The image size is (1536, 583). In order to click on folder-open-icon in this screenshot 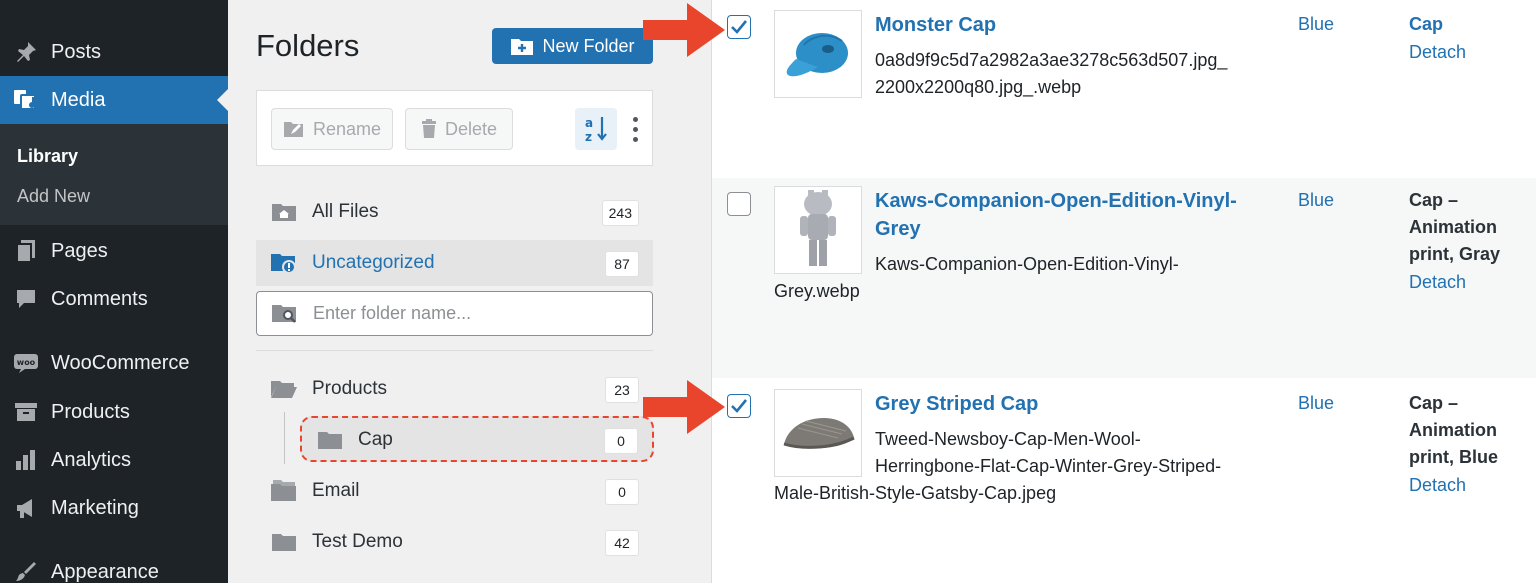, I will do `click(284, 389)`.